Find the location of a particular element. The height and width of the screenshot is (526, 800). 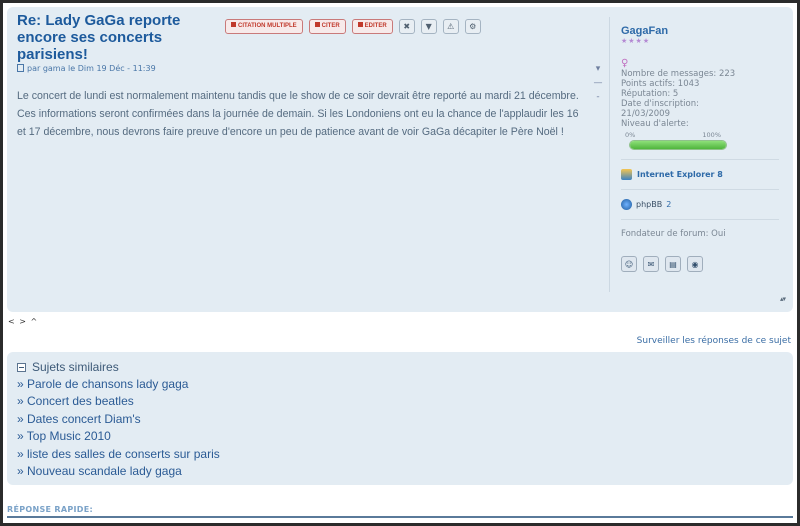

gender-female-icon: ♀ is located at coordinates (625, 63).